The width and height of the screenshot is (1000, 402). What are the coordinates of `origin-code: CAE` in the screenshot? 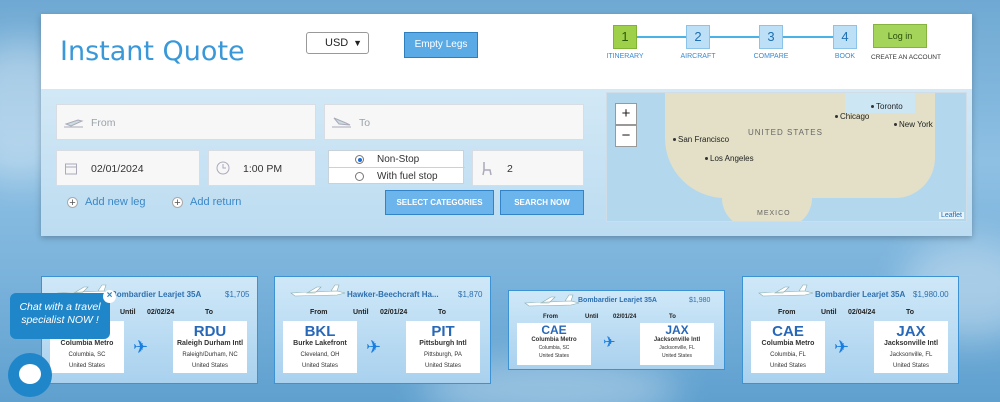 It's located at (554, 330).